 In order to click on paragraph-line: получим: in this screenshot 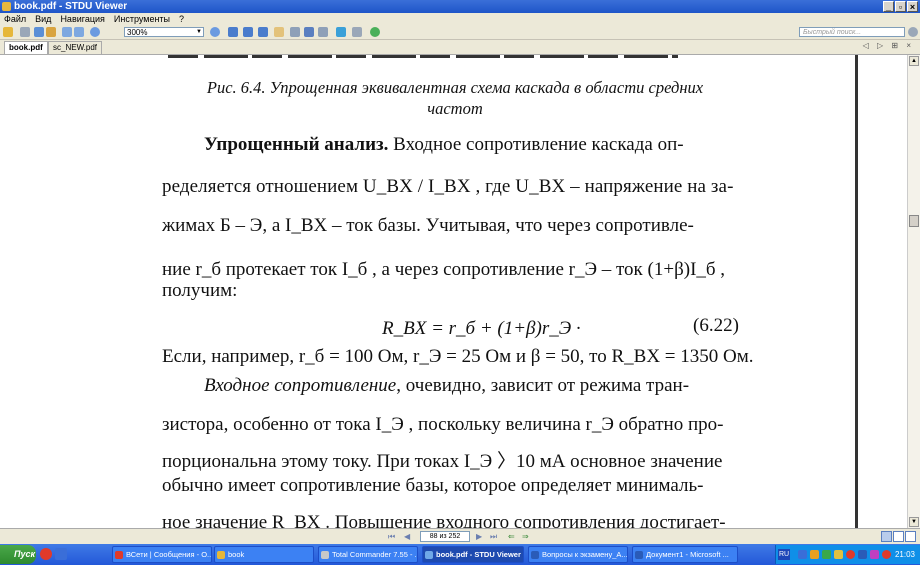, I will do `click(200, 290)`.